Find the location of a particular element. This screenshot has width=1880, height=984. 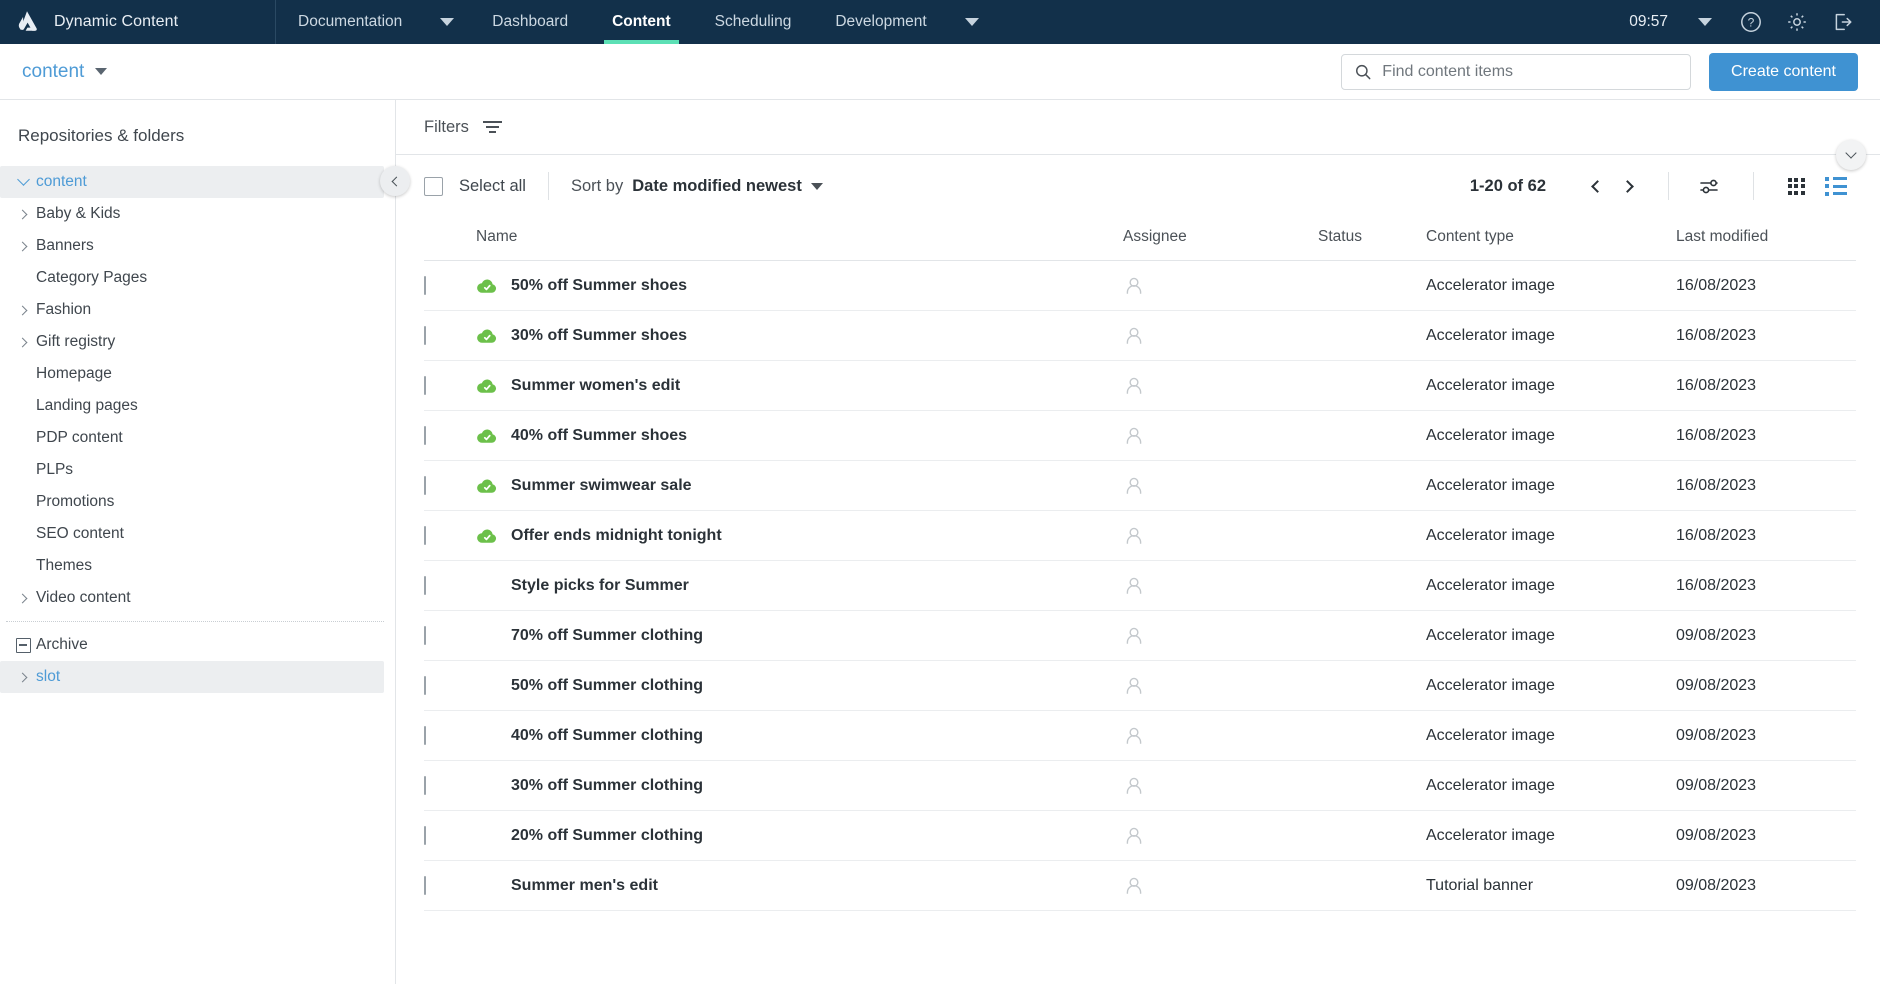

settings-button is located at coordinates (1797, 22).